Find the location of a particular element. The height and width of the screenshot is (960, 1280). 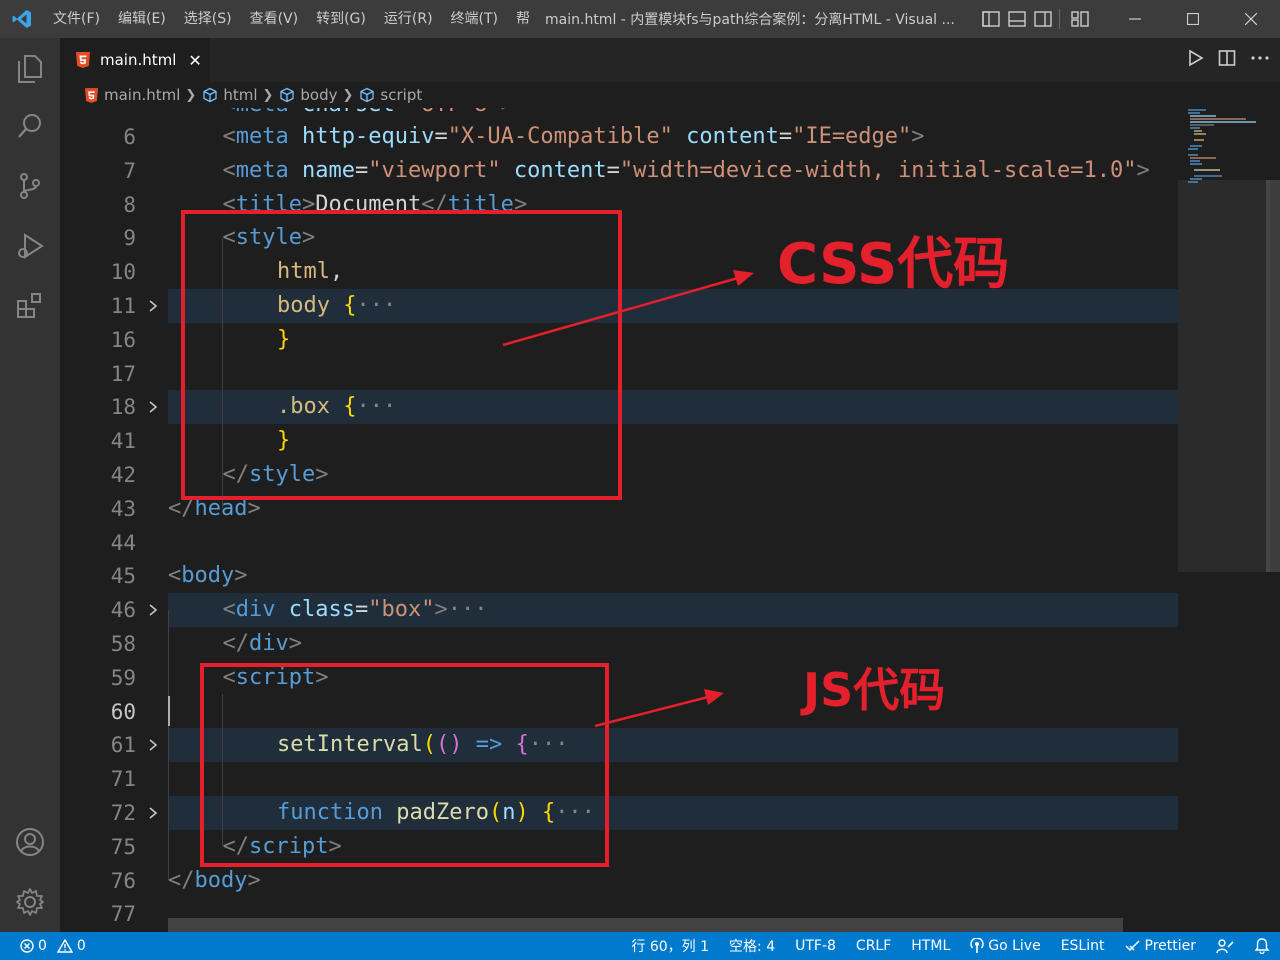

line-number: 41 is located at coordinates (123, 441).